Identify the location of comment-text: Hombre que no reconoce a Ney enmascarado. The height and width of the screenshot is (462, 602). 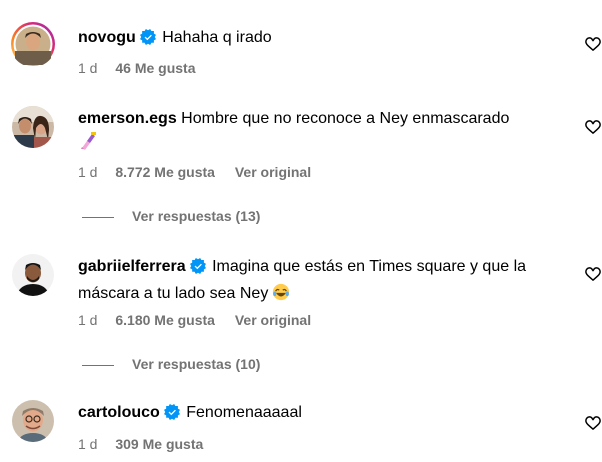
(345, 118).